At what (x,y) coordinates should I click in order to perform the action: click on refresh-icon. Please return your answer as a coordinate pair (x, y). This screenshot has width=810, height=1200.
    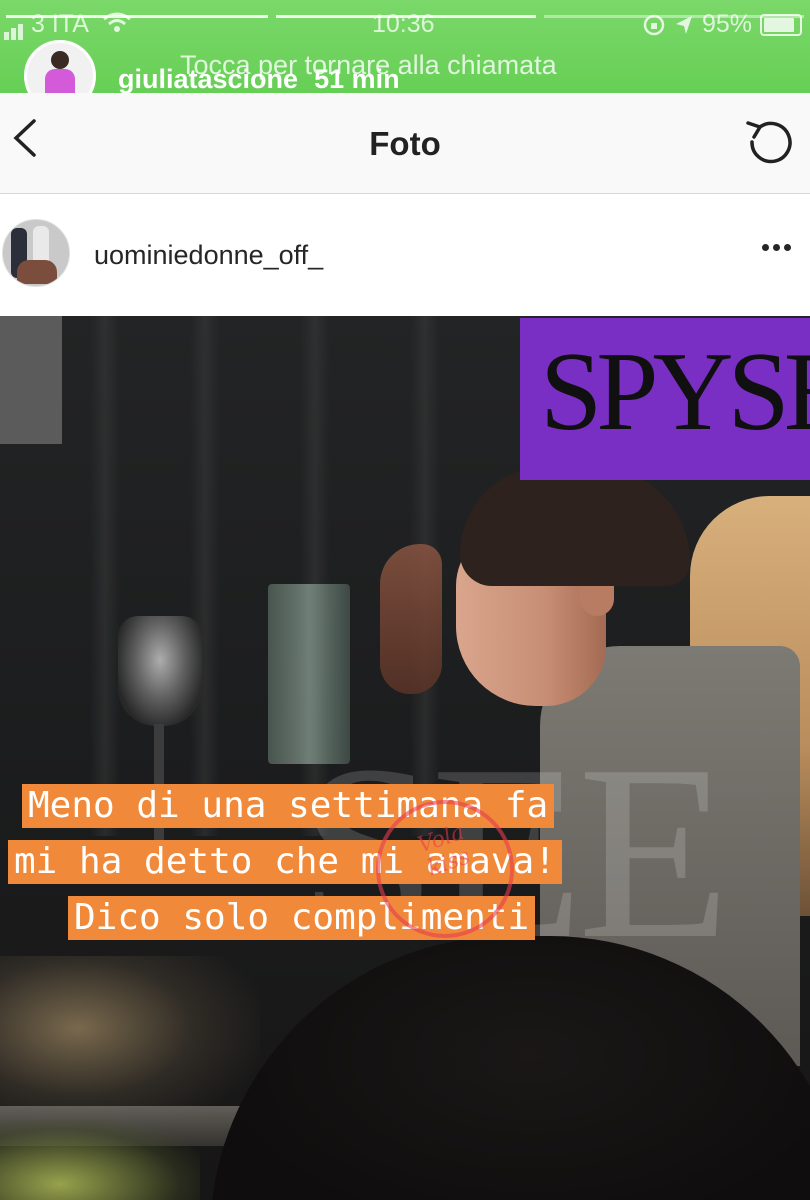
    Looking at the image, I should click on (769, 142).